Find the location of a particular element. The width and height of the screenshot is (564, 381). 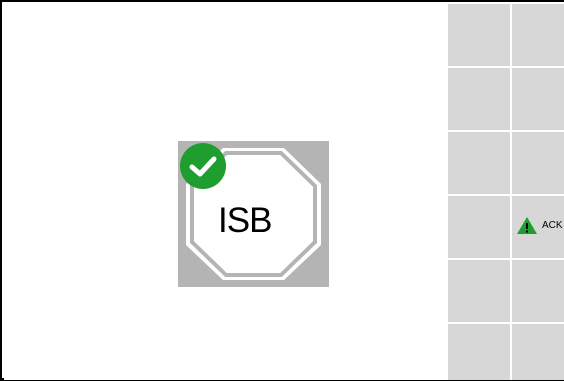

ack-content: ACK is located at coordinates (539, 225).